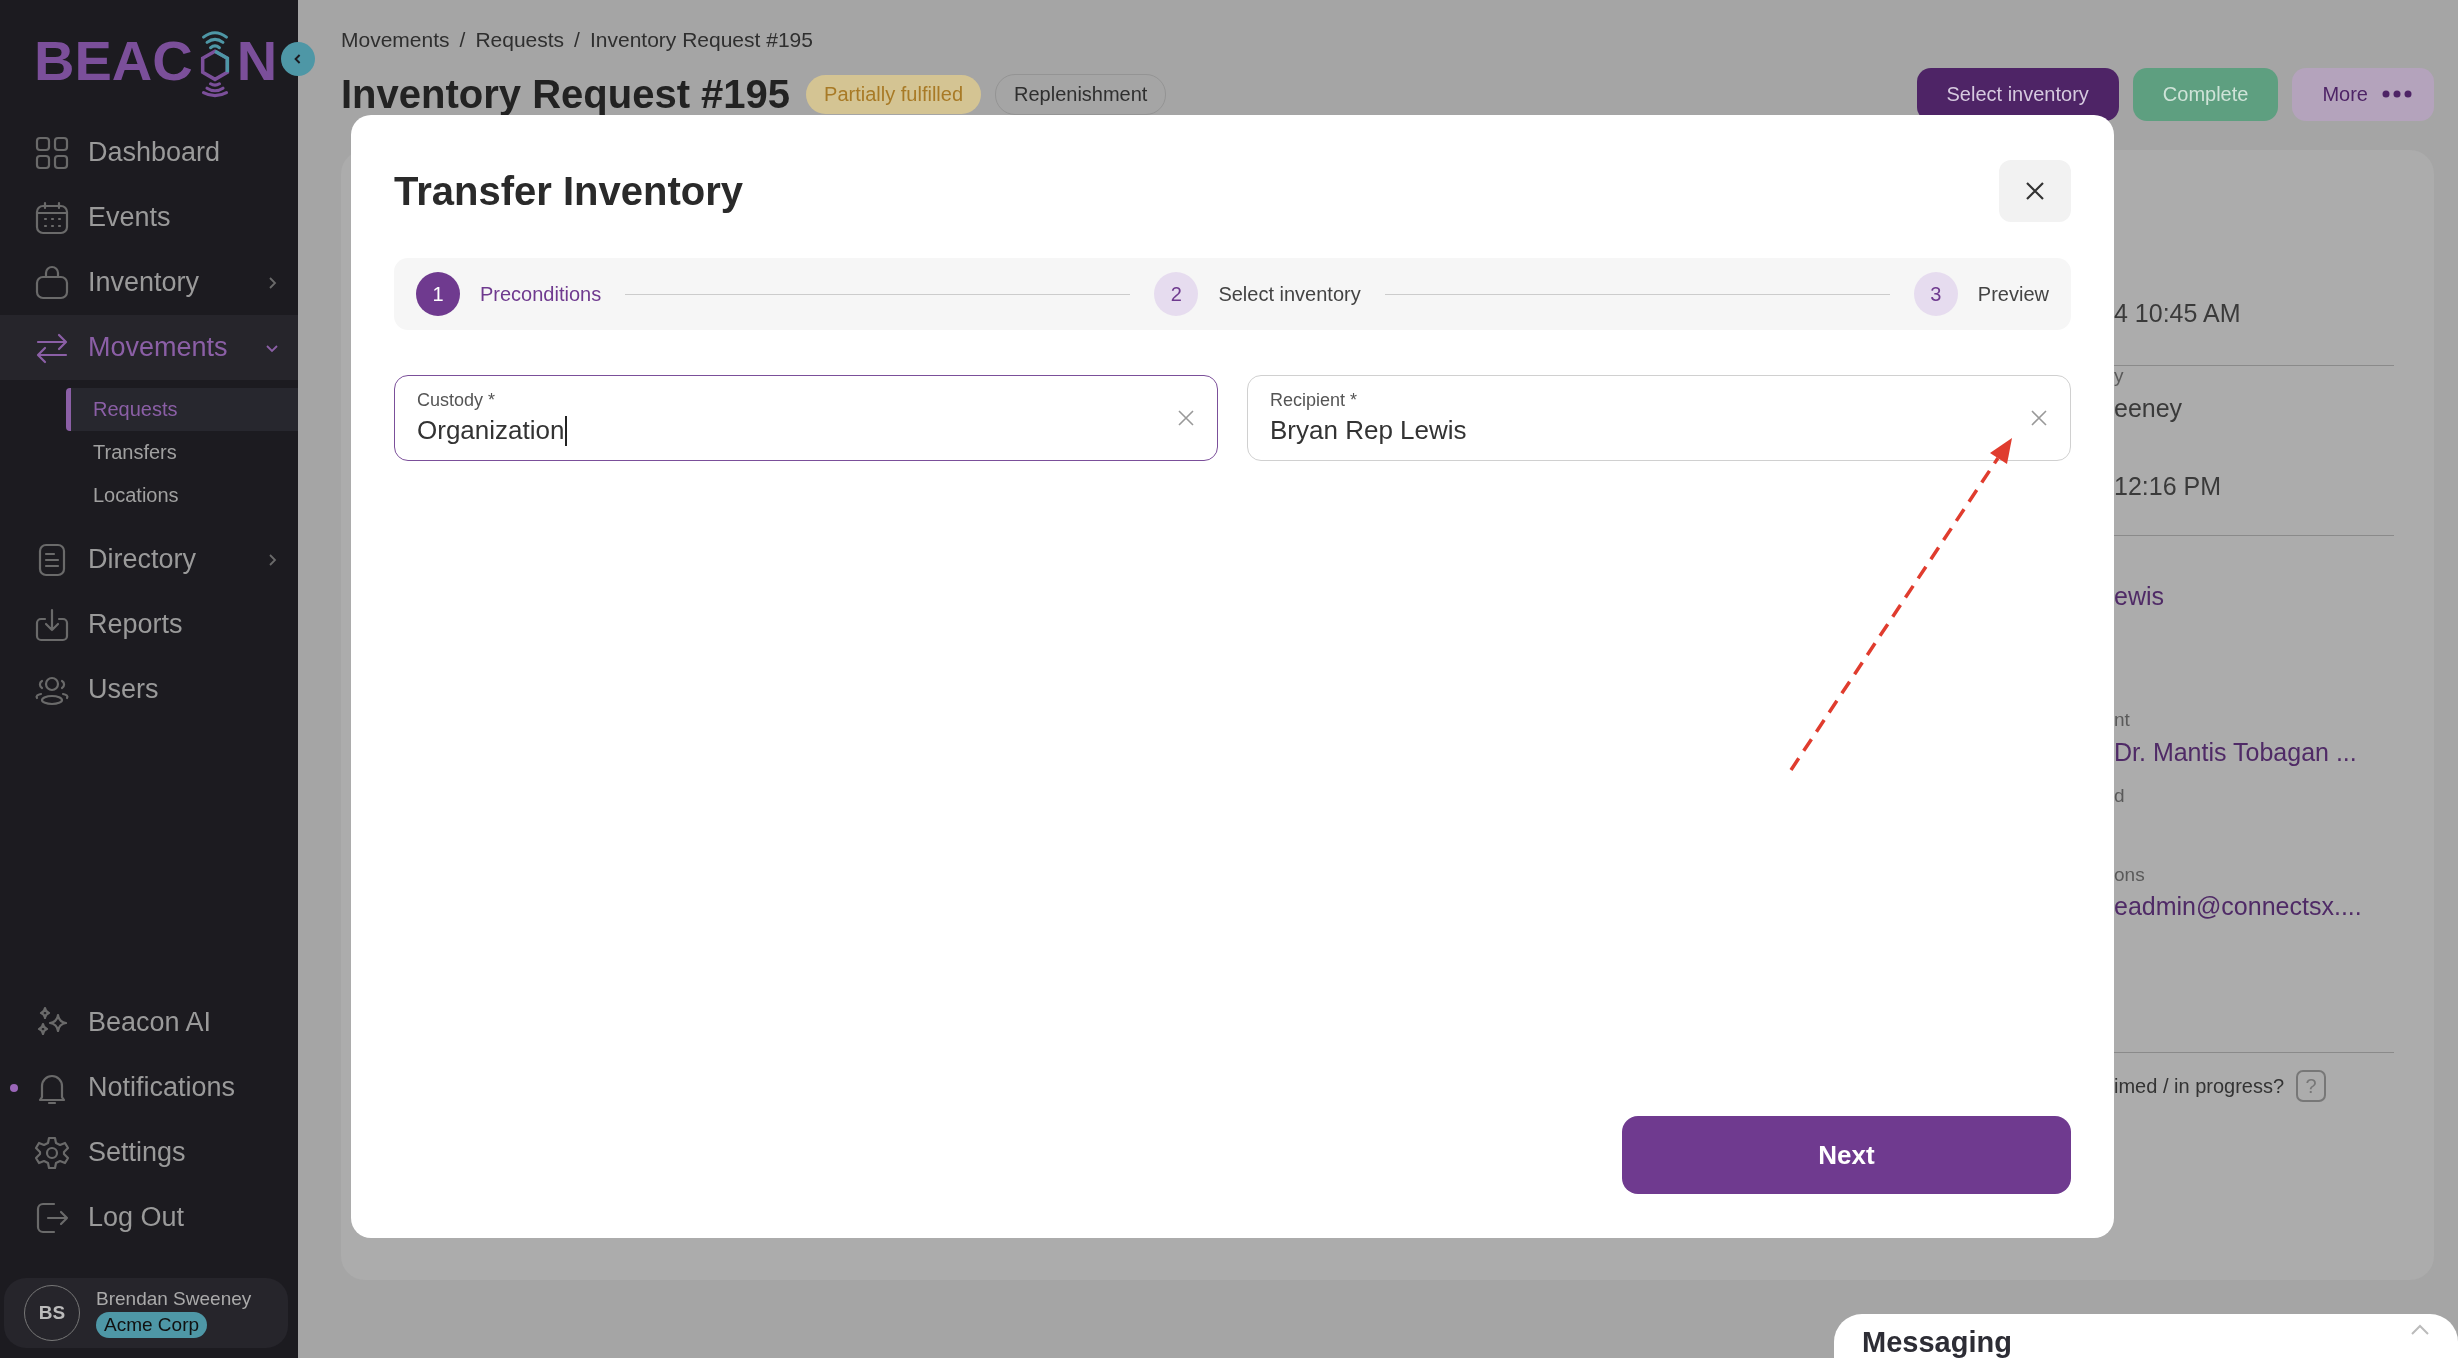 This screenshot has width=2458, height=1358. Describe the element at coordinates (1081, 94) in the screenshot. I see `tag-badge: Replenishment` at that location.